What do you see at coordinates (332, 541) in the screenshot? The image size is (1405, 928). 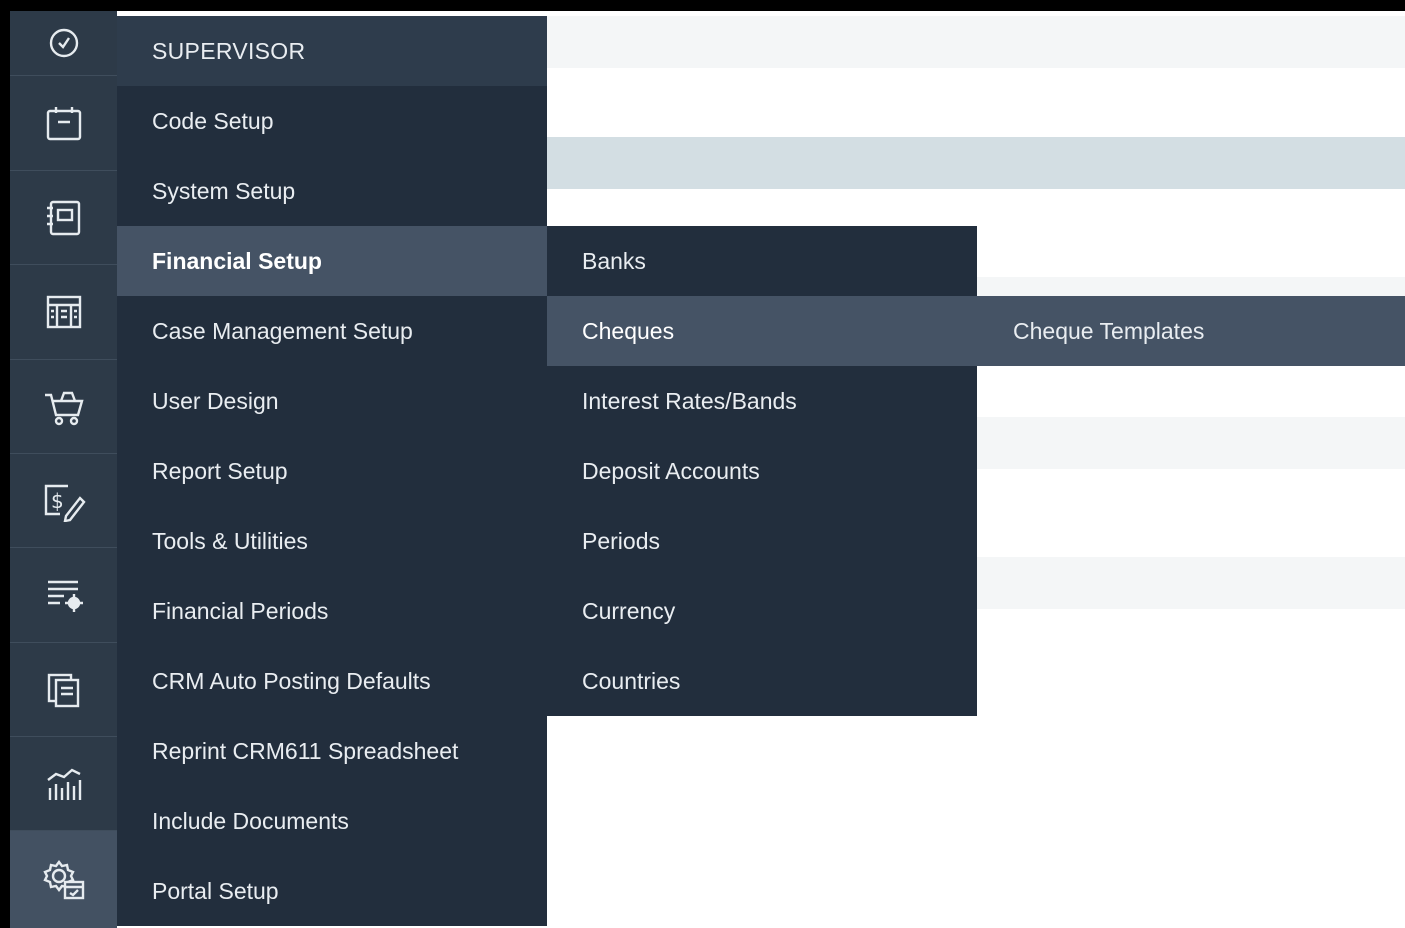 I see `menu-item-tools-utilities: Tools & Utilities` at bounding box center [332, 541].